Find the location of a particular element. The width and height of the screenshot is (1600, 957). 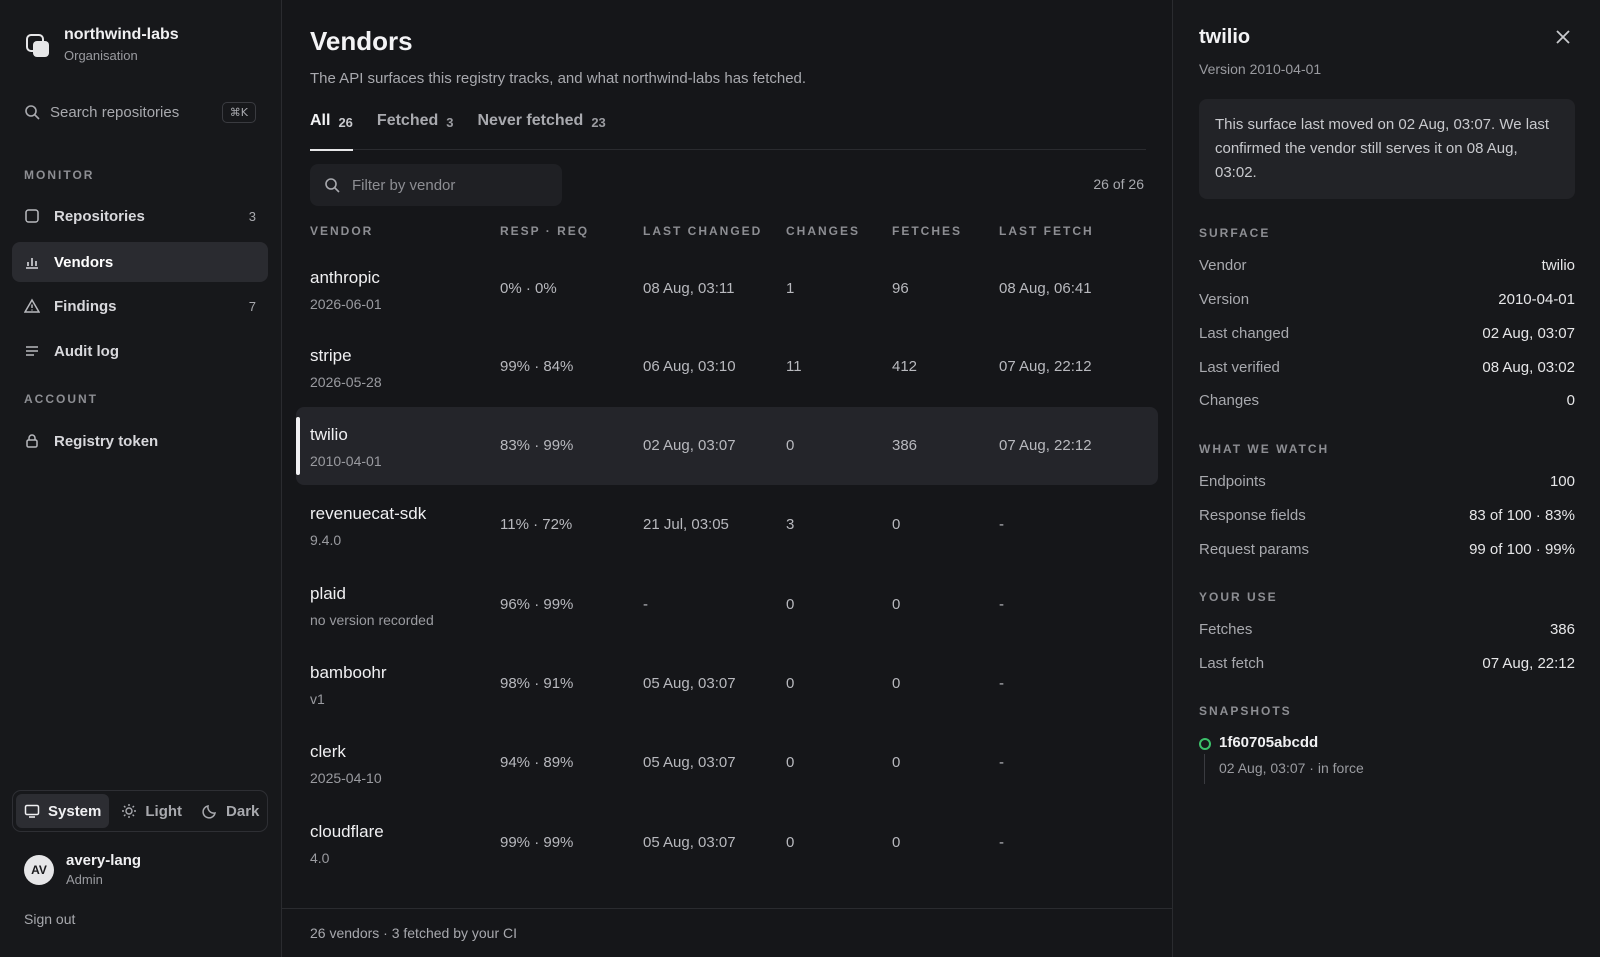

org-logo-icon is located at coordinates (37, 45).